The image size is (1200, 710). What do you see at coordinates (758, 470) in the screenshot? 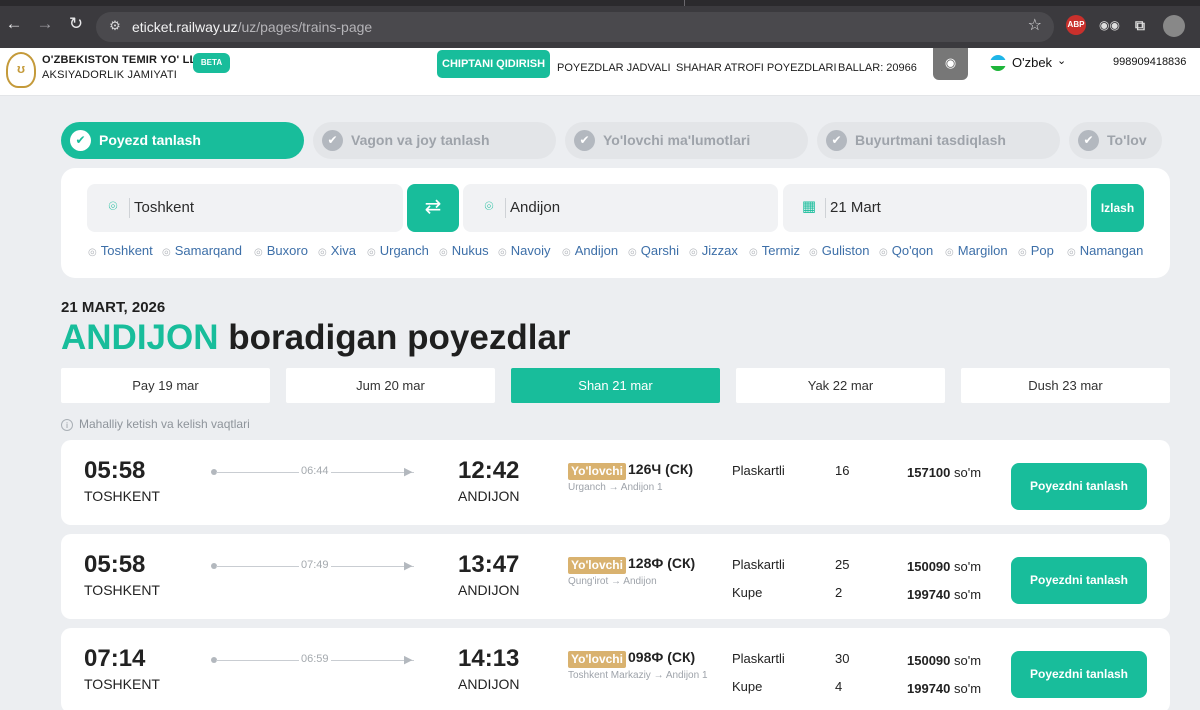
I see `car-class: Plaskartli` at bounding box center [758, 470].